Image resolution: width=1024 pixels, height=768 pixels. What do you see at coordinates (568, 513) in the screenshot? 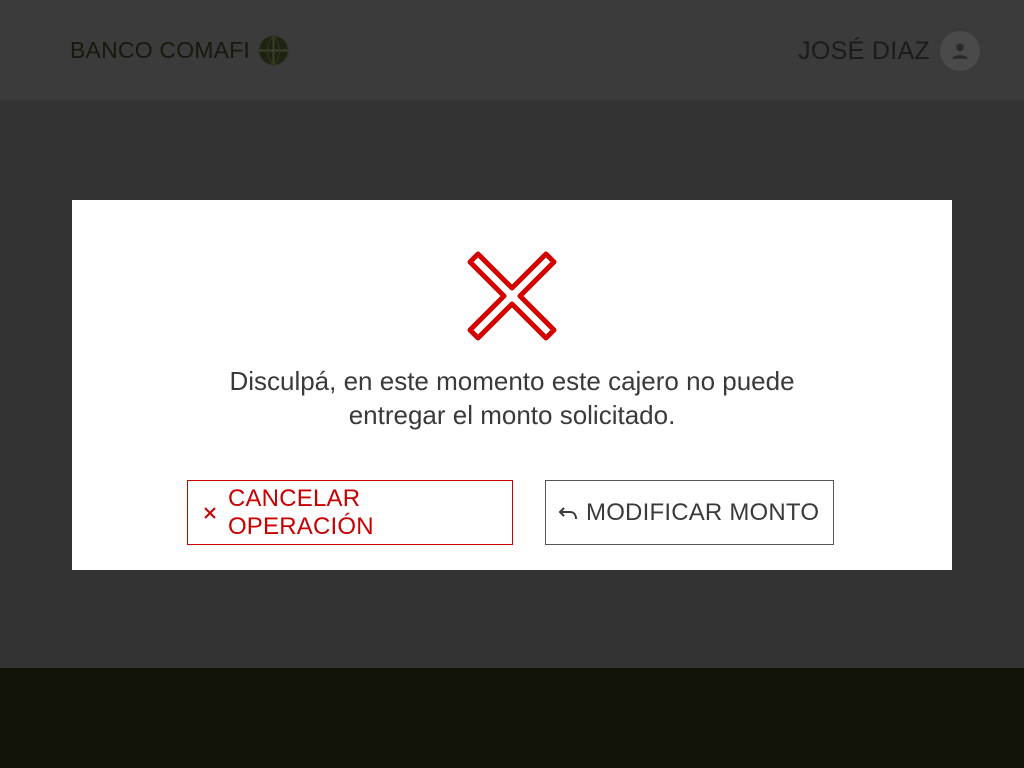
I see `undo-icon` at bounding box center [568, 513].